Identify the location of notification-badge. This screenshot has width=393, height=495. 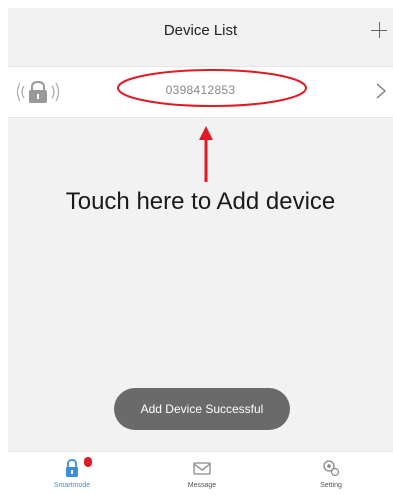
(88, 462).